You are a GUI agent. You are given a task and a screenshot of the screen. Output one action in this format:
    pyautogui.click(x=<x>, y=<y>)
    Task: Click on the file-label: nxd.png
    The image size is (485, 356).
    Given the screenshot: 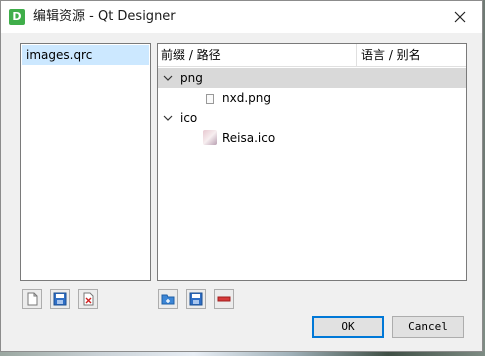 What is the action you would take?
    pyautogui.click(x=246, y=98)
    